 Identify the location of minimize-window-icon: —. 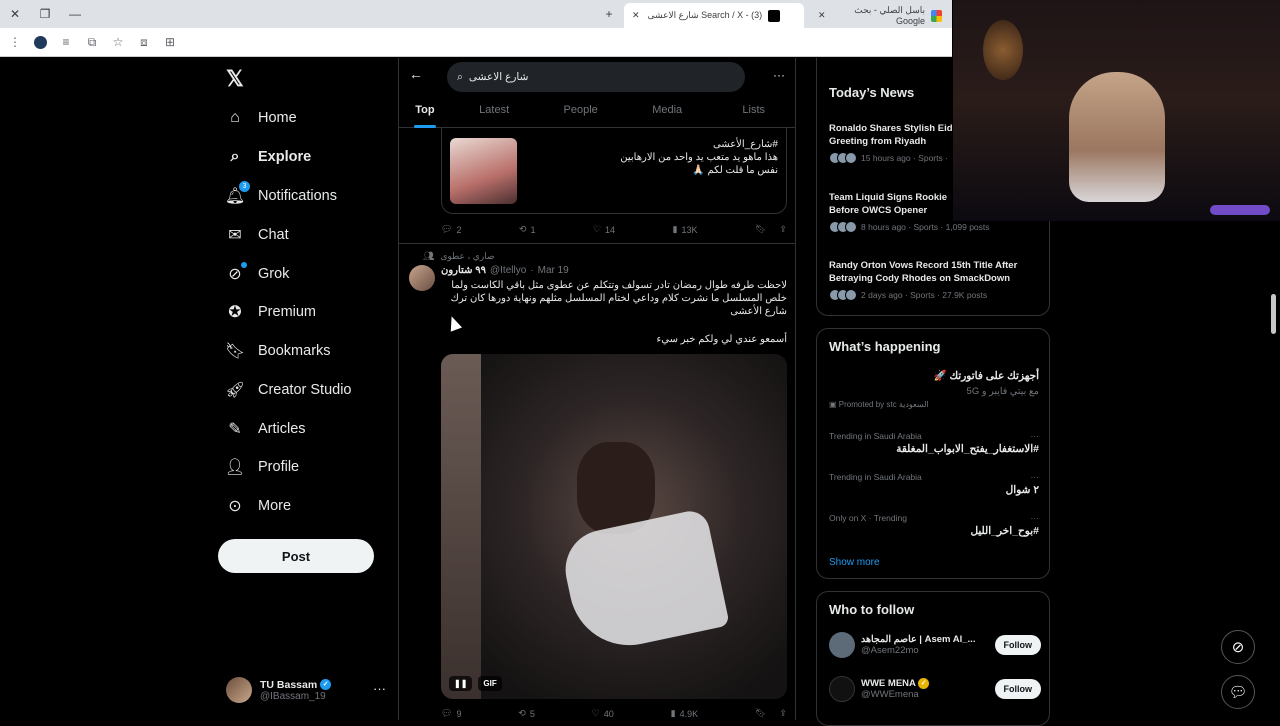
(75, 14).